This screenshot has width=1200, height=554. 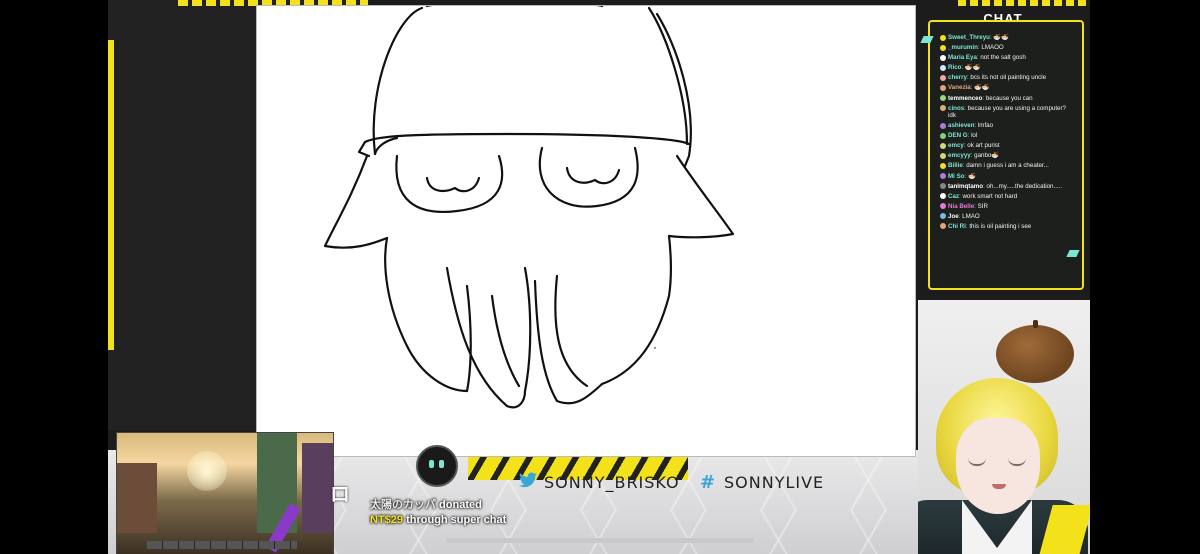 I want to click on chat-text: LMAO, so click(x=971, y=216).